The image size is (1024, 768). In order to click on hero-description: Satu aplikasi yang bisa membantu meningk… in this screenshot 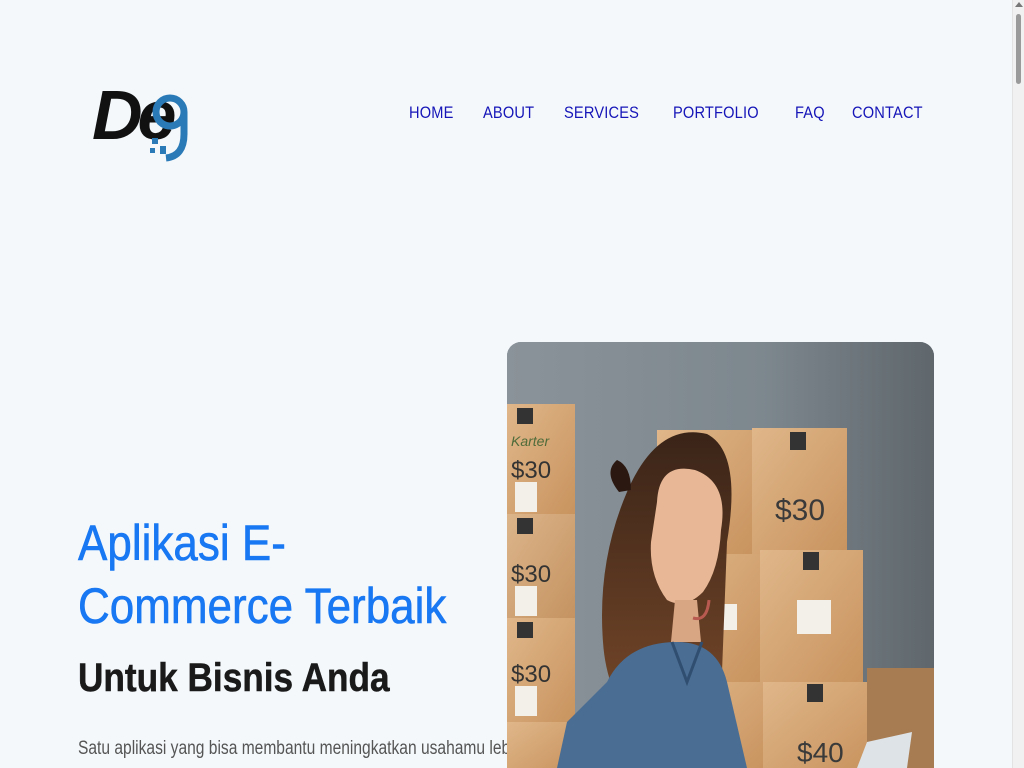, I will do `click(300, 748)`.